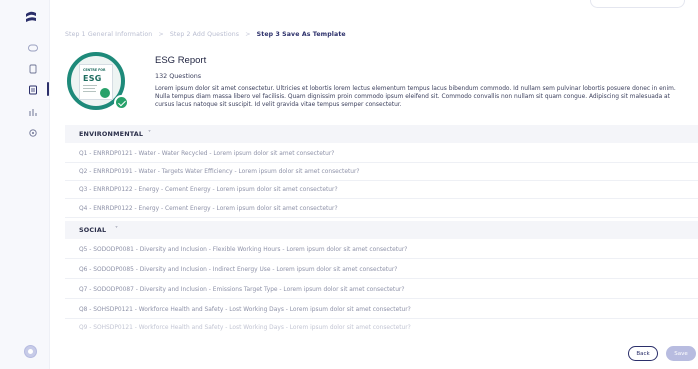 Image resolution: width=698 pixels, height=369 pixels. Describe the element at coordinates (31, 18) in the screenshot. I see `brand-logo-icon` at that location.